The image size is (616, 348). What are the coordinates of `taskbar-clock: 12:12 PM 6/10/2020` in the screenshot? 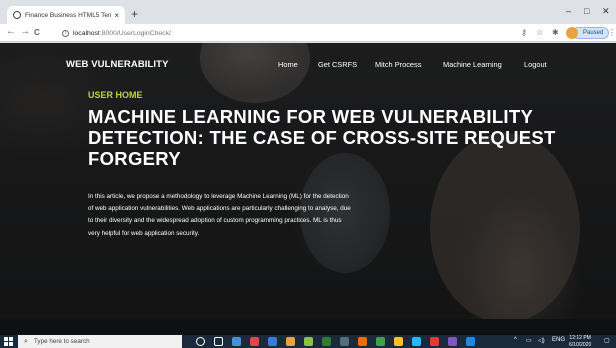 It's located at (580, 341).